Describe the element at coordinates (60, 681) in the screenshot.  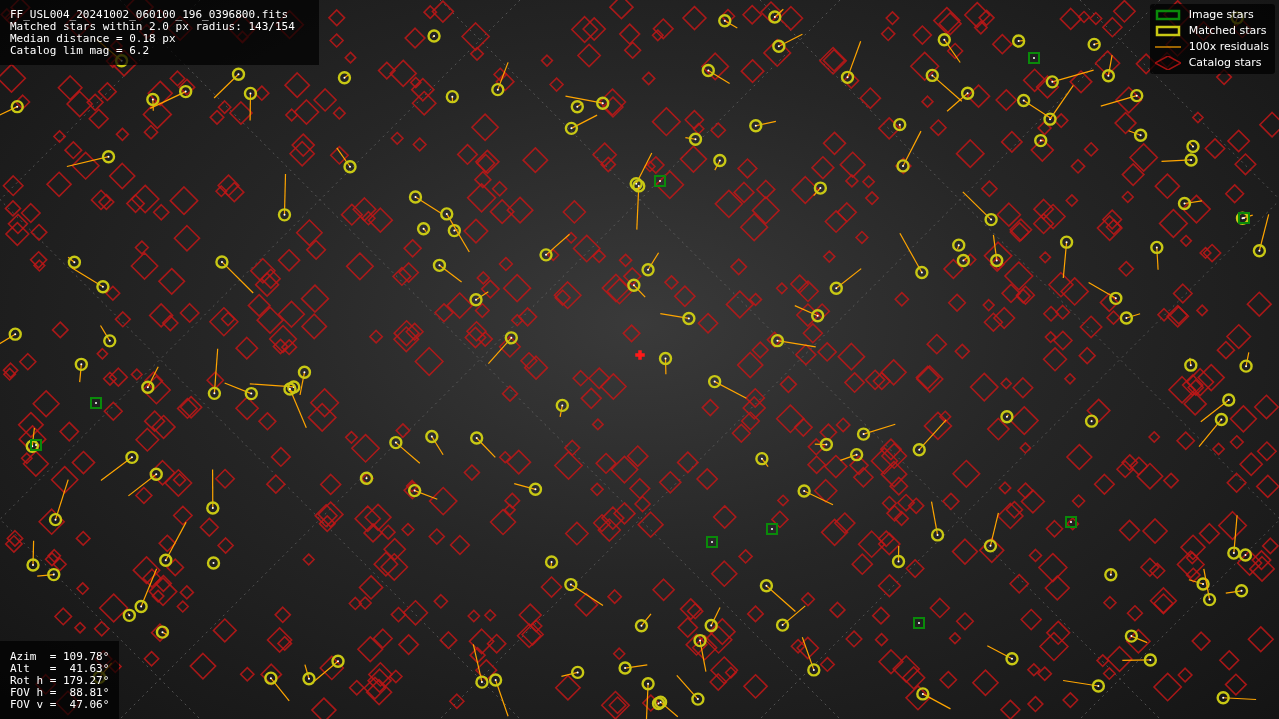
I see `pointing-text: Rot h = 179.27°` at that location.